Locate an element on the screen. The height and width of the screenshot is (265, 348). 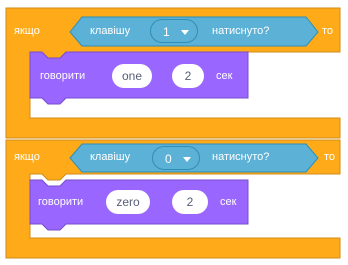
key-dropdown: 1 is located at coordinates (174, 31).